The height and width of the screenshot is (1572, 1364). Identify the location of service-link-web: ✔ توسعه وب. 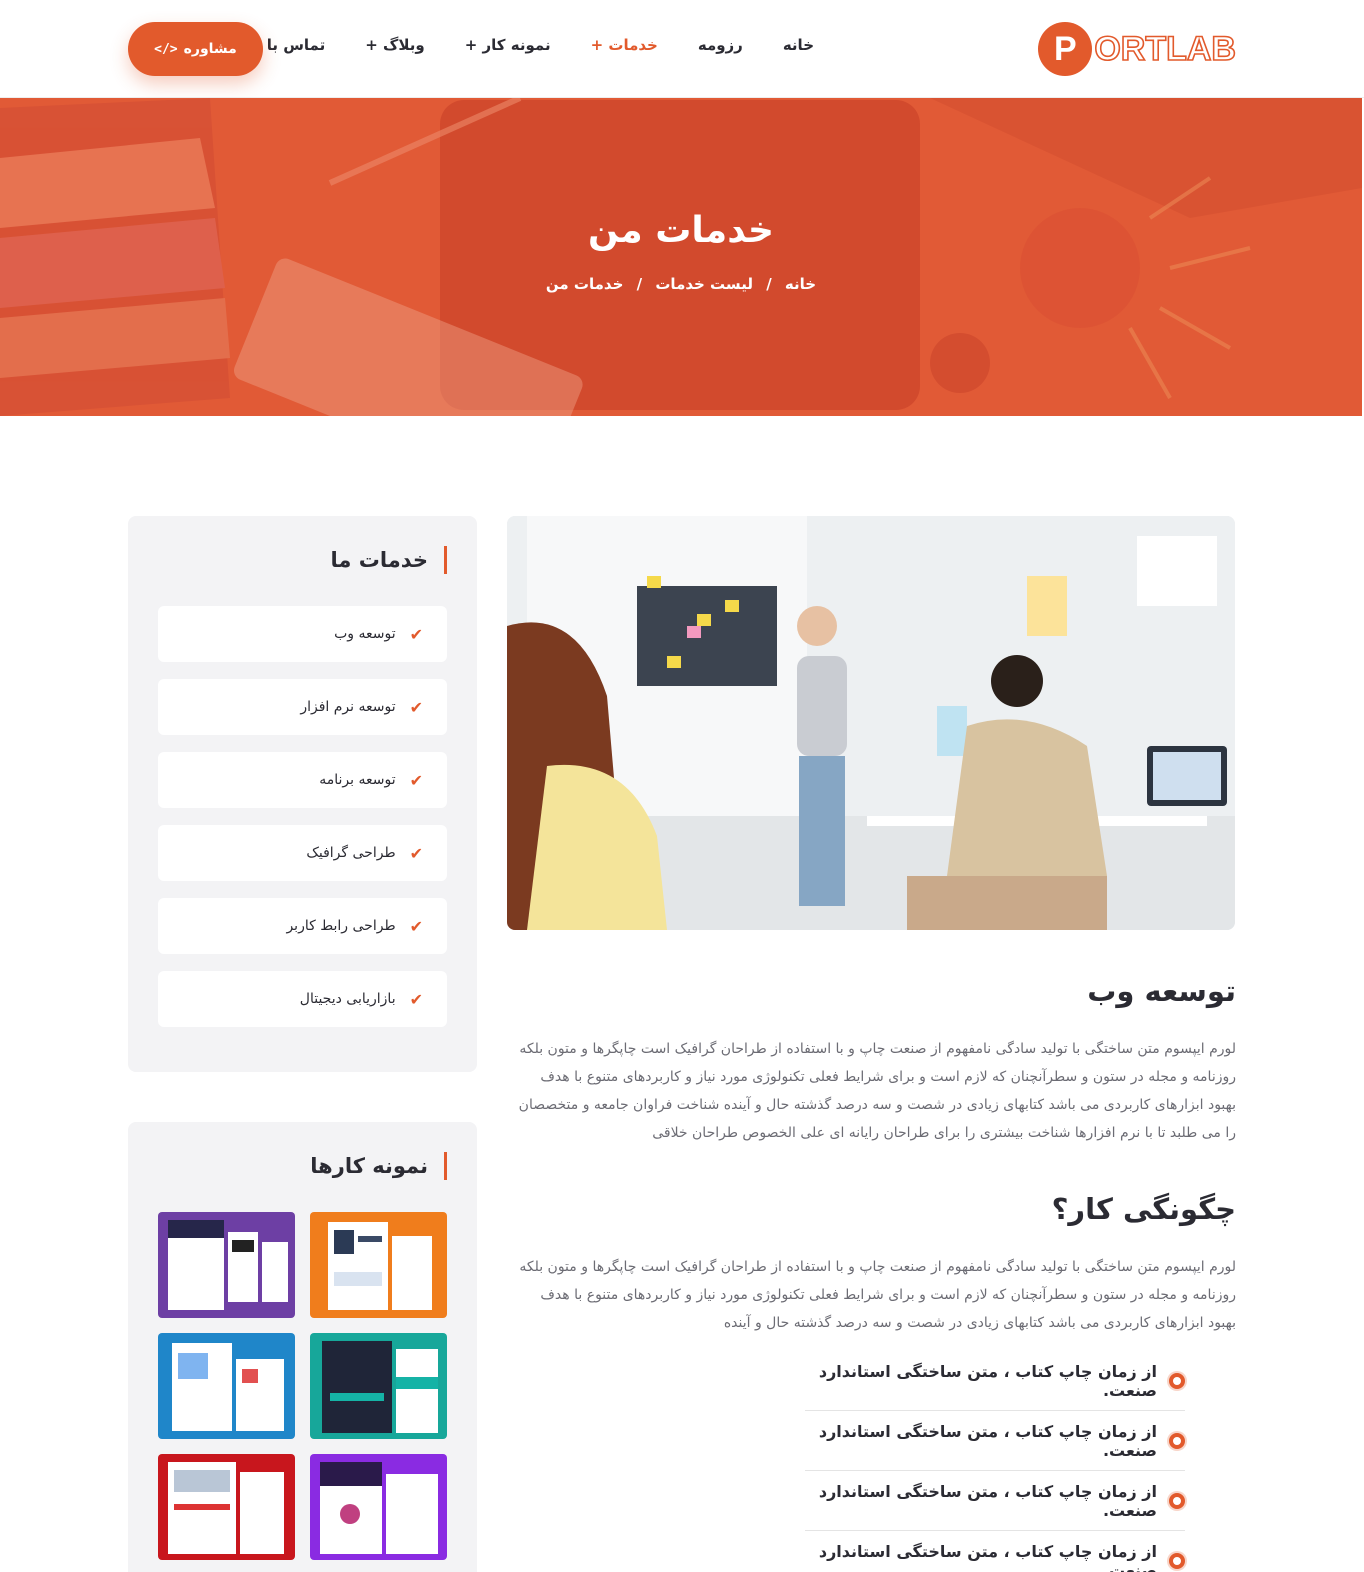
(302, 634).